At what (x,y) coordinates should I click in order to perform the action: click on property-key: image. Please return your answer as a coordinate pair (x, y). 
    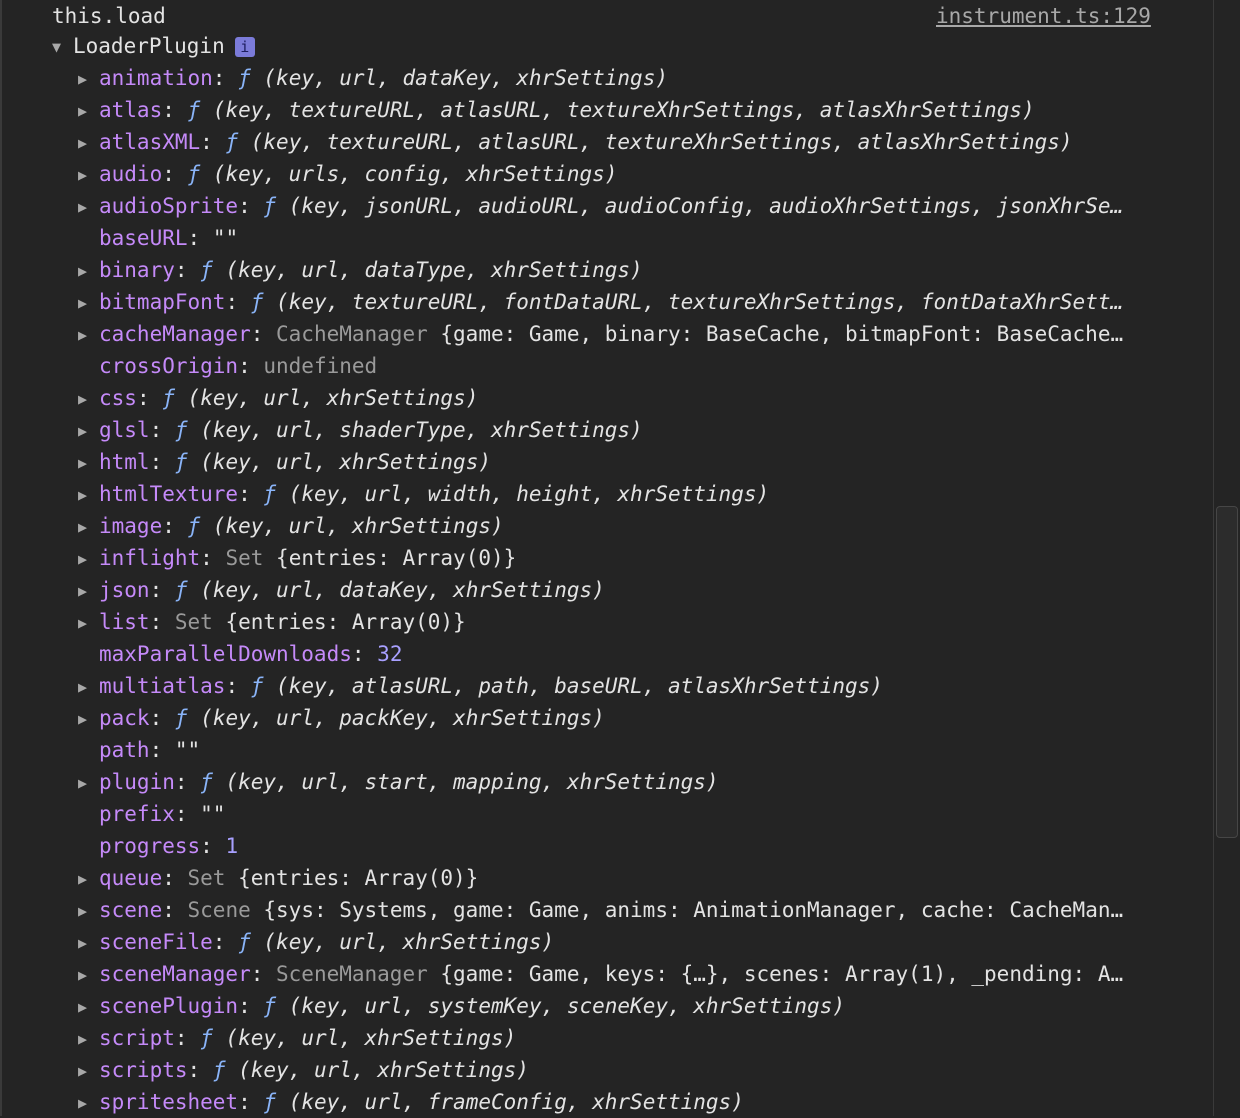
    Looking at the image, I should click on (131, 526).